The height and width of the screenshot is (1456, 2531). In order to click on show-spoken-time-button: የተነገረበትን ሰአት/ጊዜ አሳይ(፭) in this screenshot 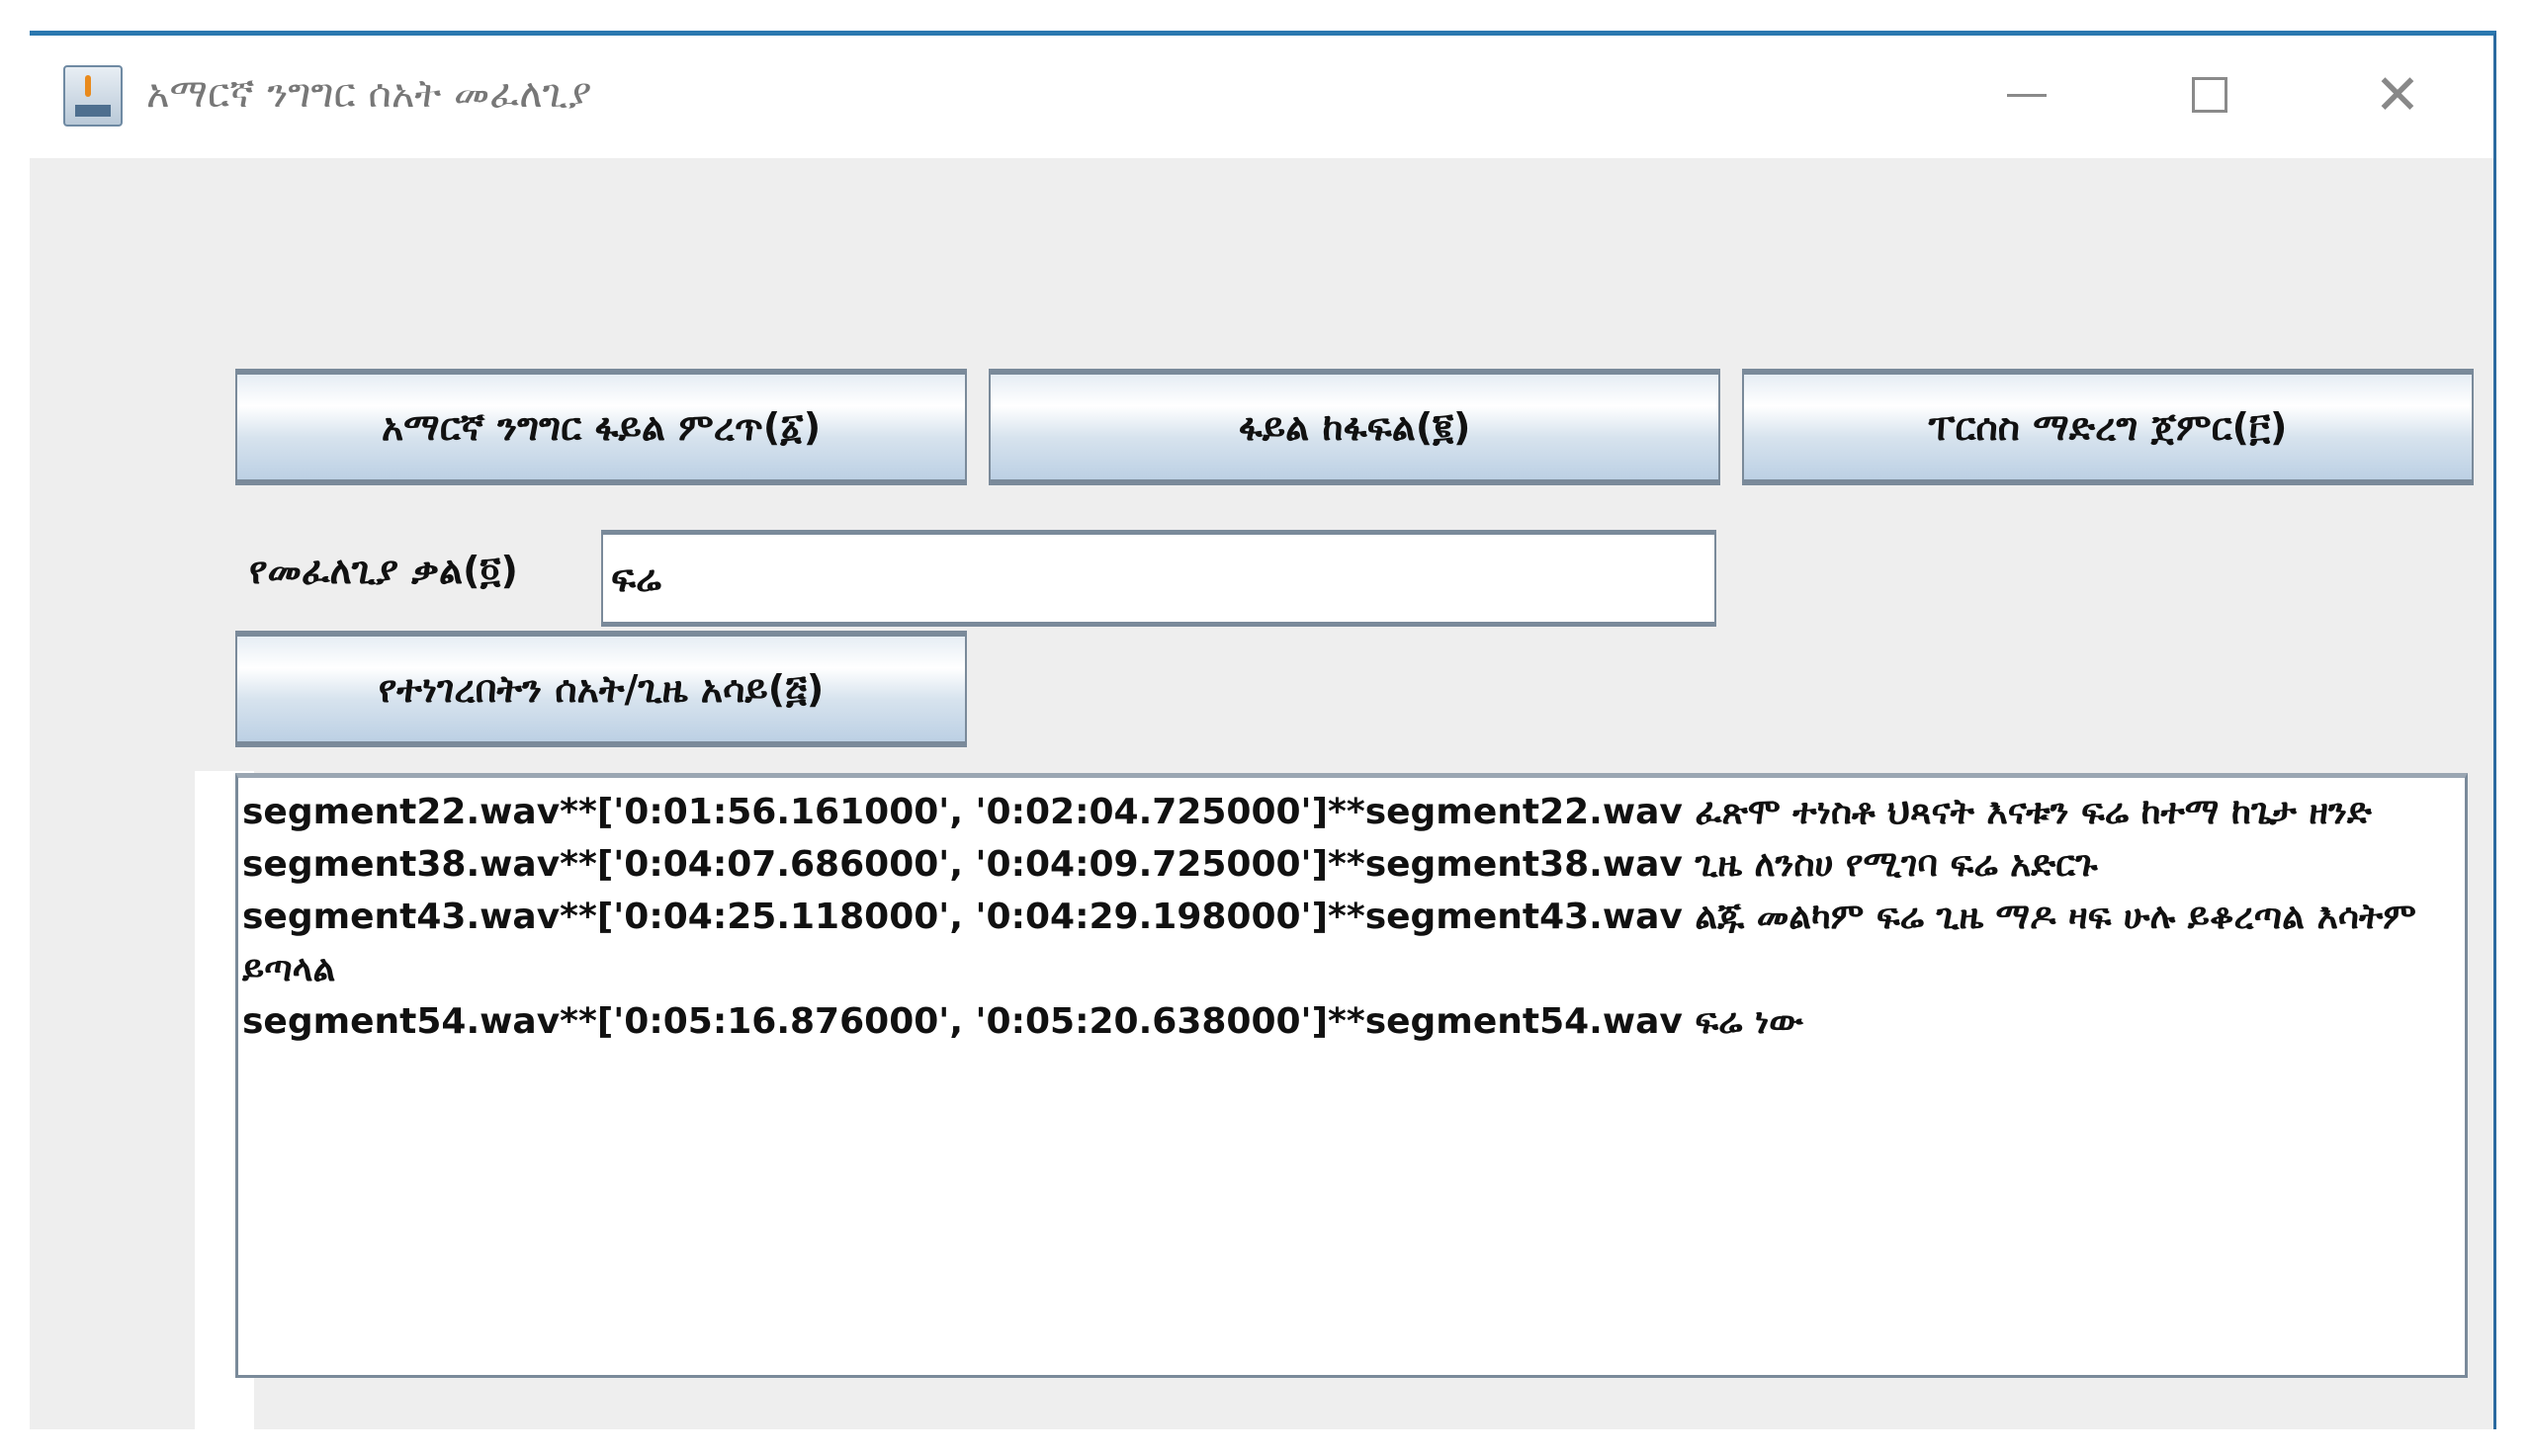, I will do `click(601, 689)`.